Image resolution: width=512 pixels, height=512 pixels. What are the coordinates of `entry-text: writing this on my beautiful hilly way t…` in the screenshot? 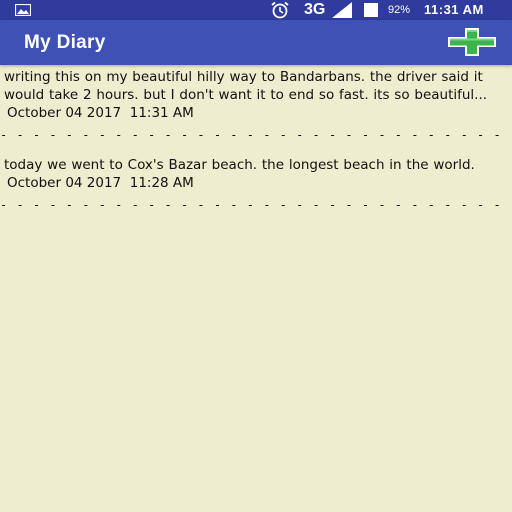 It's located at (246, 86).